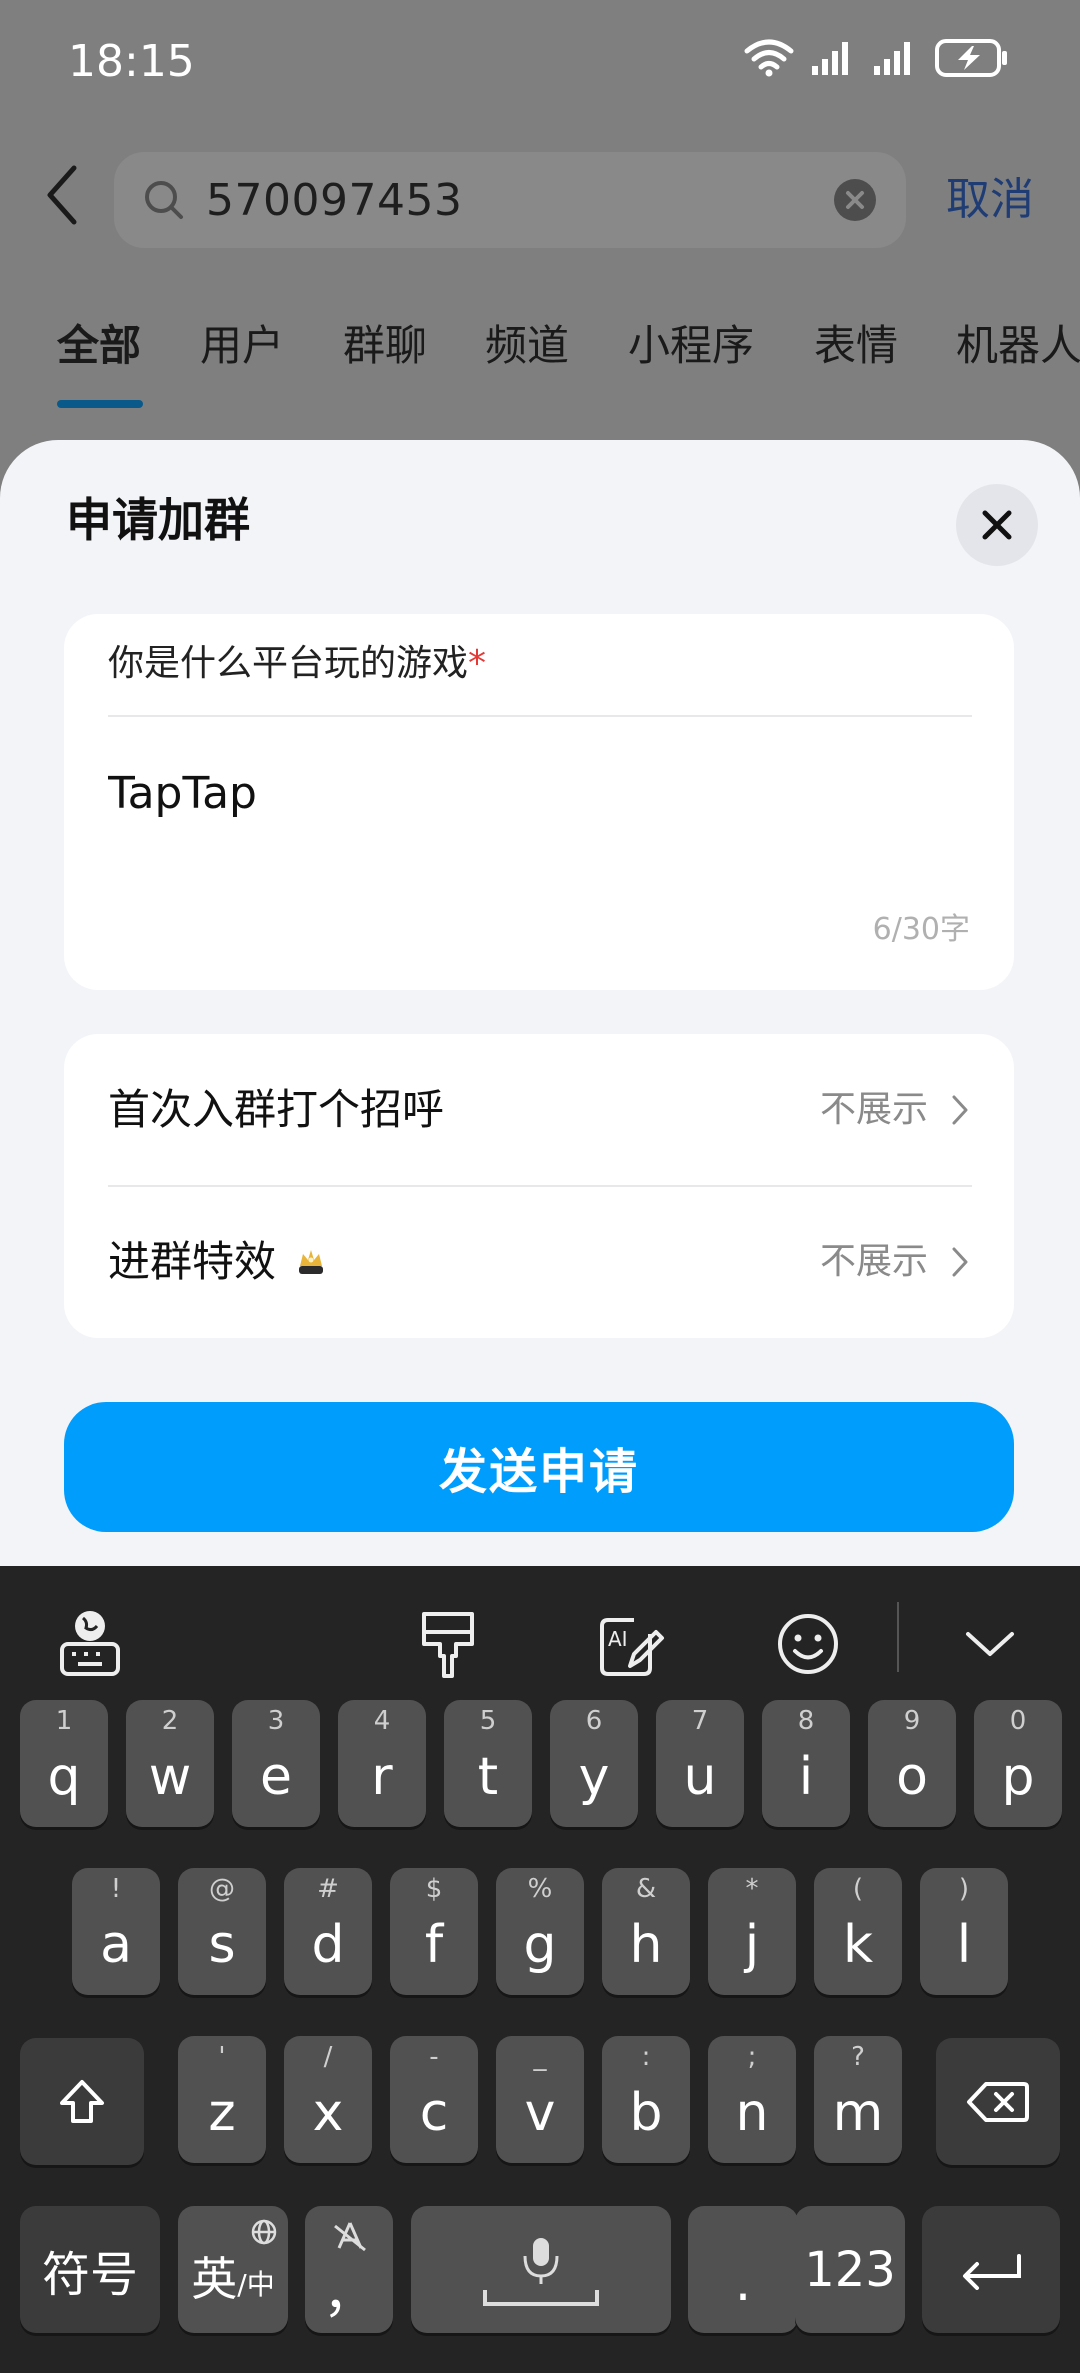 The width and height of the screenshot is (1080, 2373). What do you see at coordinates (912, 1777) in the screenshot?
I see `key-label: o` at bounding box center [912, 1777].